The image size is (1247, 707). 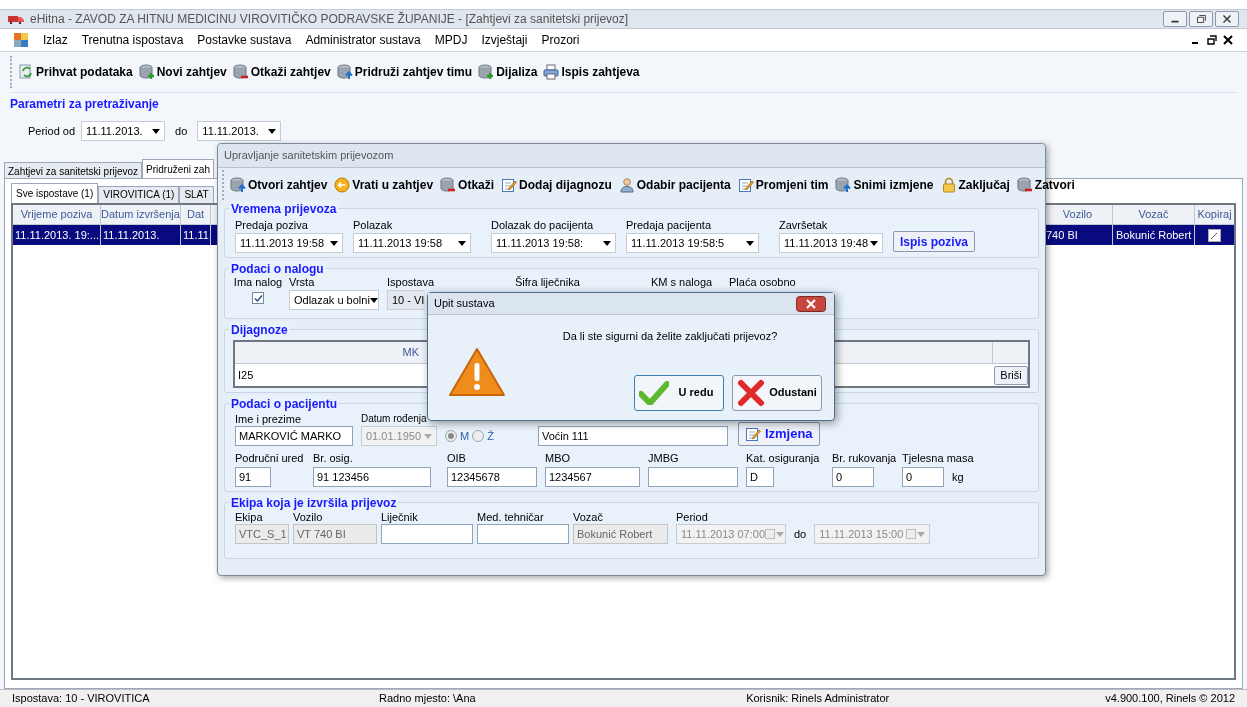 I want to click on menu-item: Izlaz, so click(x=55, y=40).